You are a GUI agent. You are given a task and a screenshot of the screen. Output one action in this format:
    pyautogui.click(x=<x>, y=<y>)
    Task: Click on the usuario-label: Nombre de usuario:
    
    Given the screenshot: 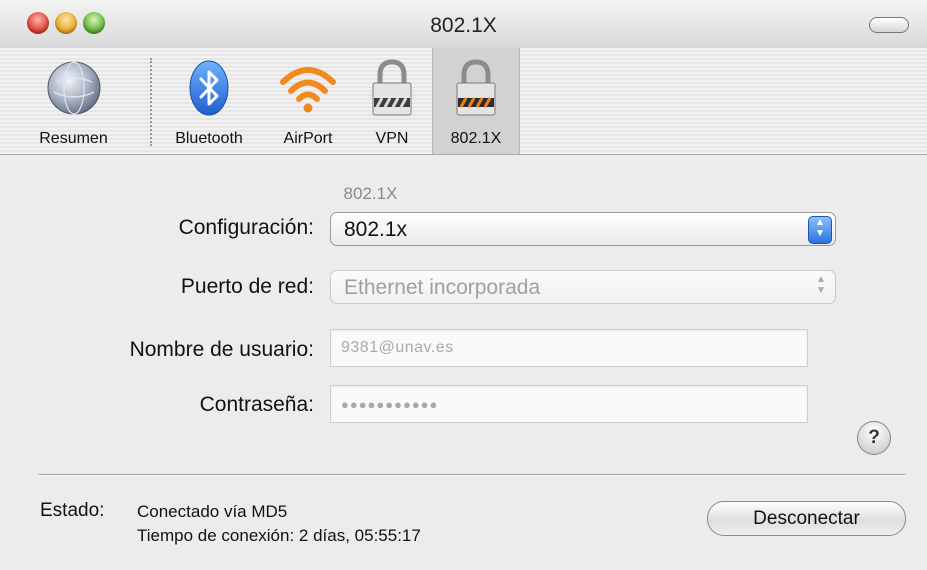 What is the action you would take?
    pyautogui.click(x=221, y=349)
    